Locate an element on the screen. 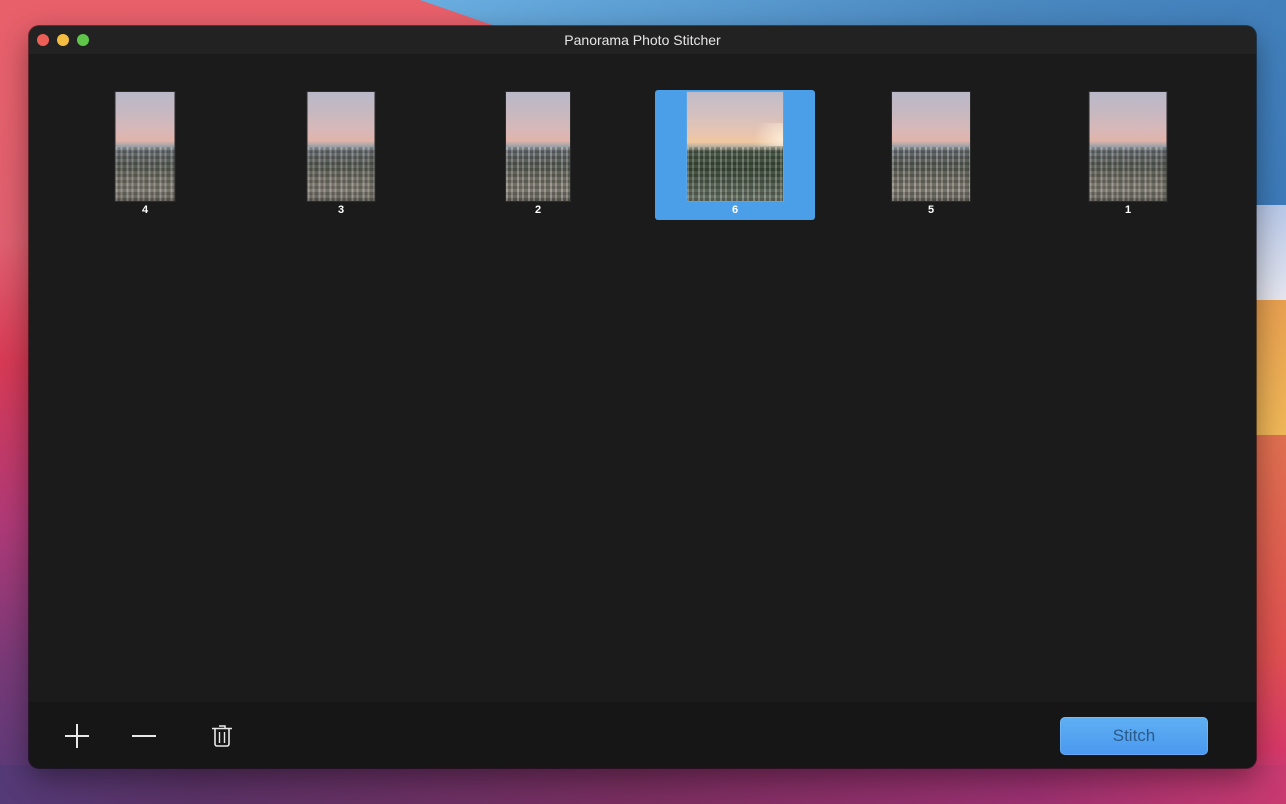 The width and height of the screenshot is (1286, 804). window-title: Panorama Photo Stitcher is located at coordinates (642, 40).